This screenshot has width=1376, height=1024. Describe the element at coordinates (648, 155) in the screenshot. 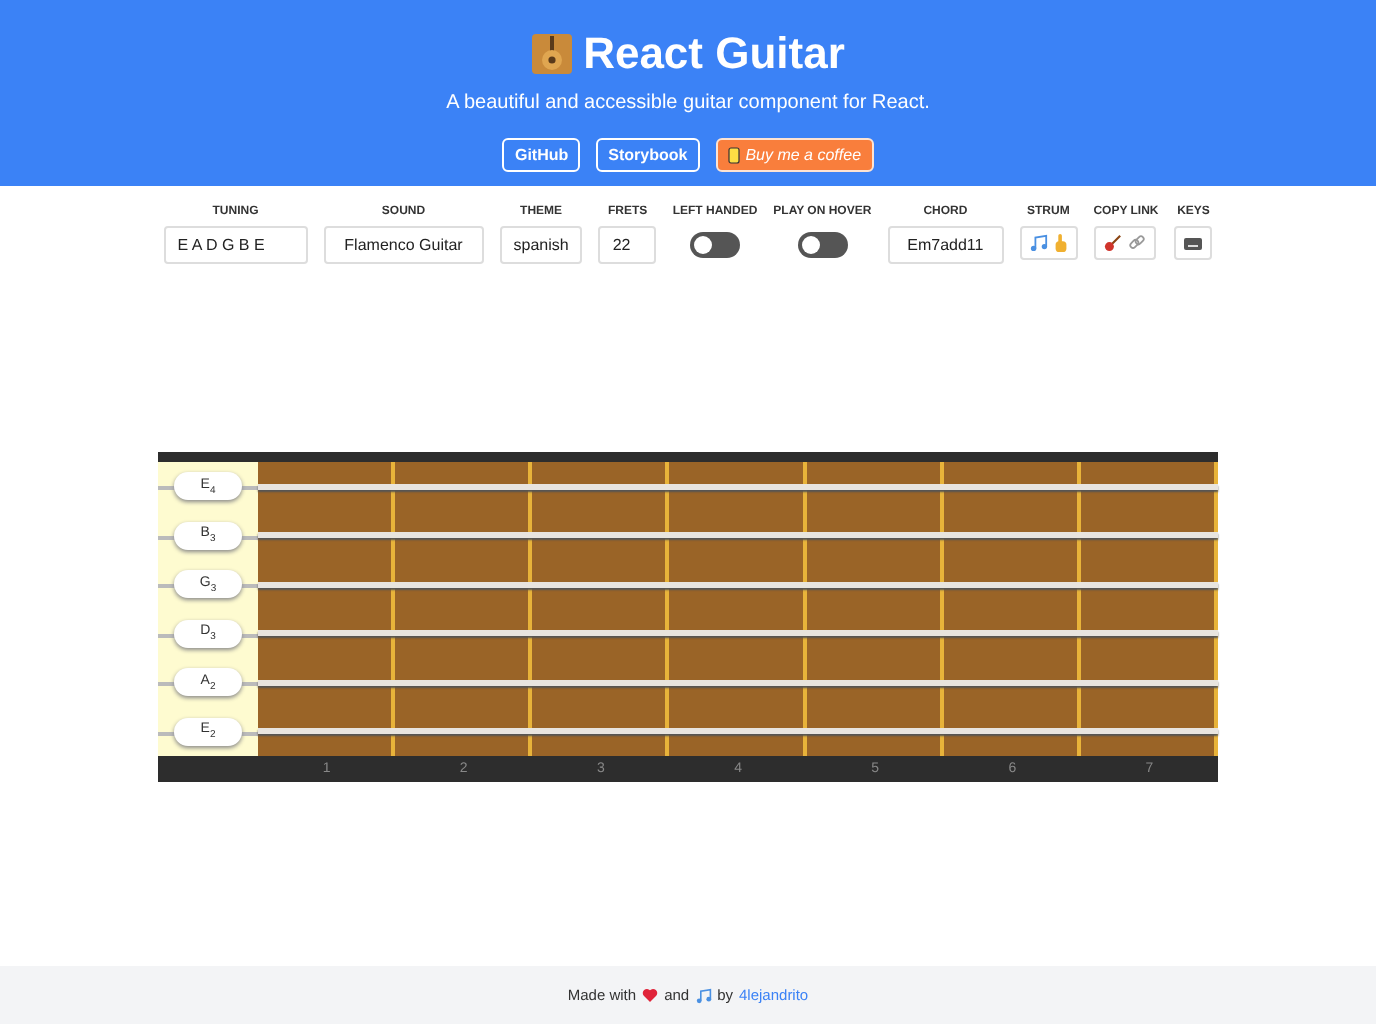

I see `header-link: Storybook` at that location.